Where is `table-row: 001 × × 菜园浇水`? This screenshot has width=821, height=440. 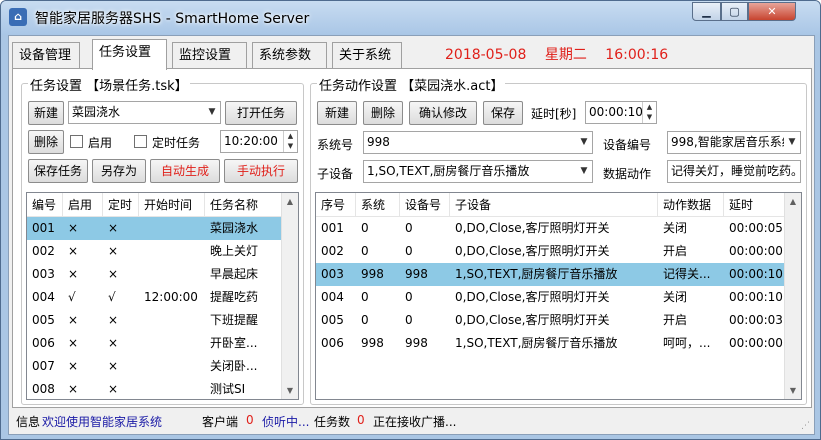 table-row: 001 × × 菜园浇水 is located at coordinates (162, 228).